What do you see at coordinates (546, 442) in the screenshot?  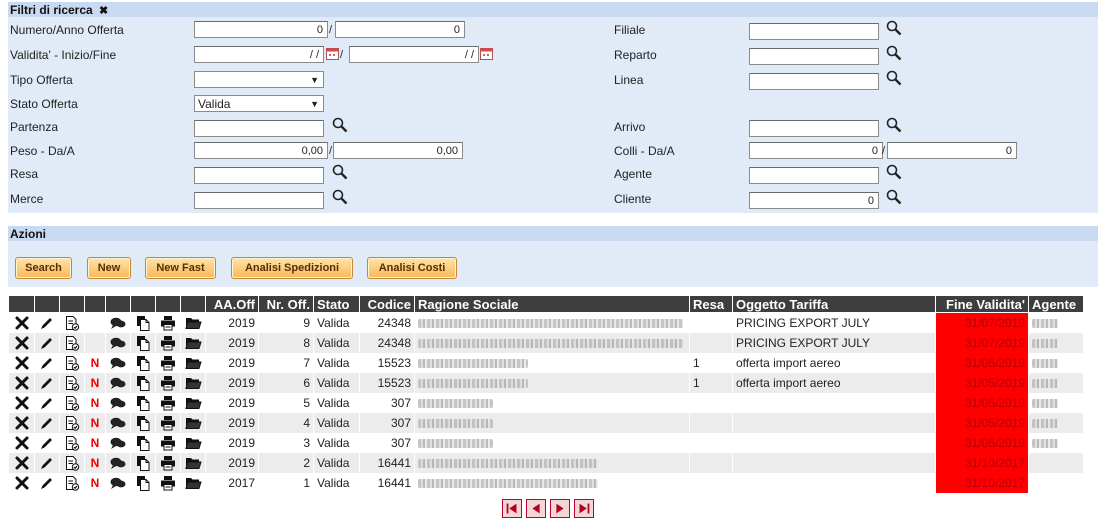 I see `table-row: N 2019 3 Valida 307 31/05/2019` at bounding box center [546, 442].